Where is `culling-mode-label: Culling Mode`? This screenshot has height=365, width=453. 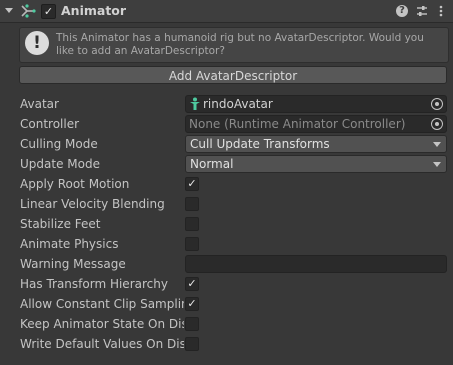 culling-mode-label: Culling Mode is located at coordinates (59, 144).